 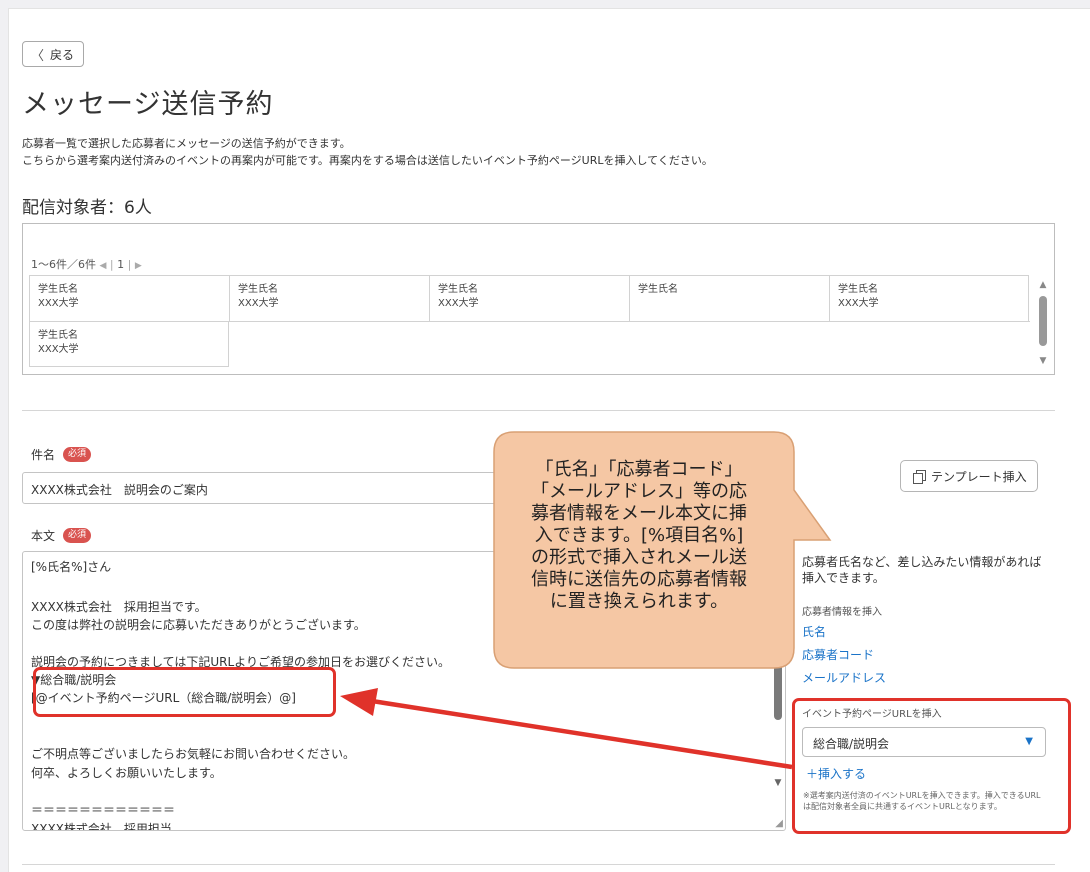 I want to click on callout-line: に置き換えられます。, so click(x=639, y=601).